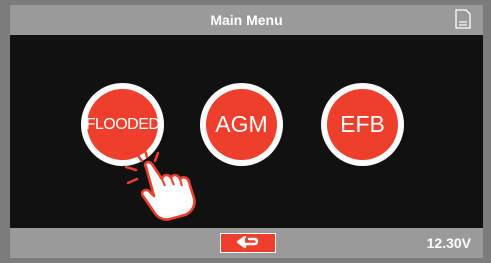 This screenshot has width=491, height=263. I want to click on page-title: Main Menu, so click(246, 20).